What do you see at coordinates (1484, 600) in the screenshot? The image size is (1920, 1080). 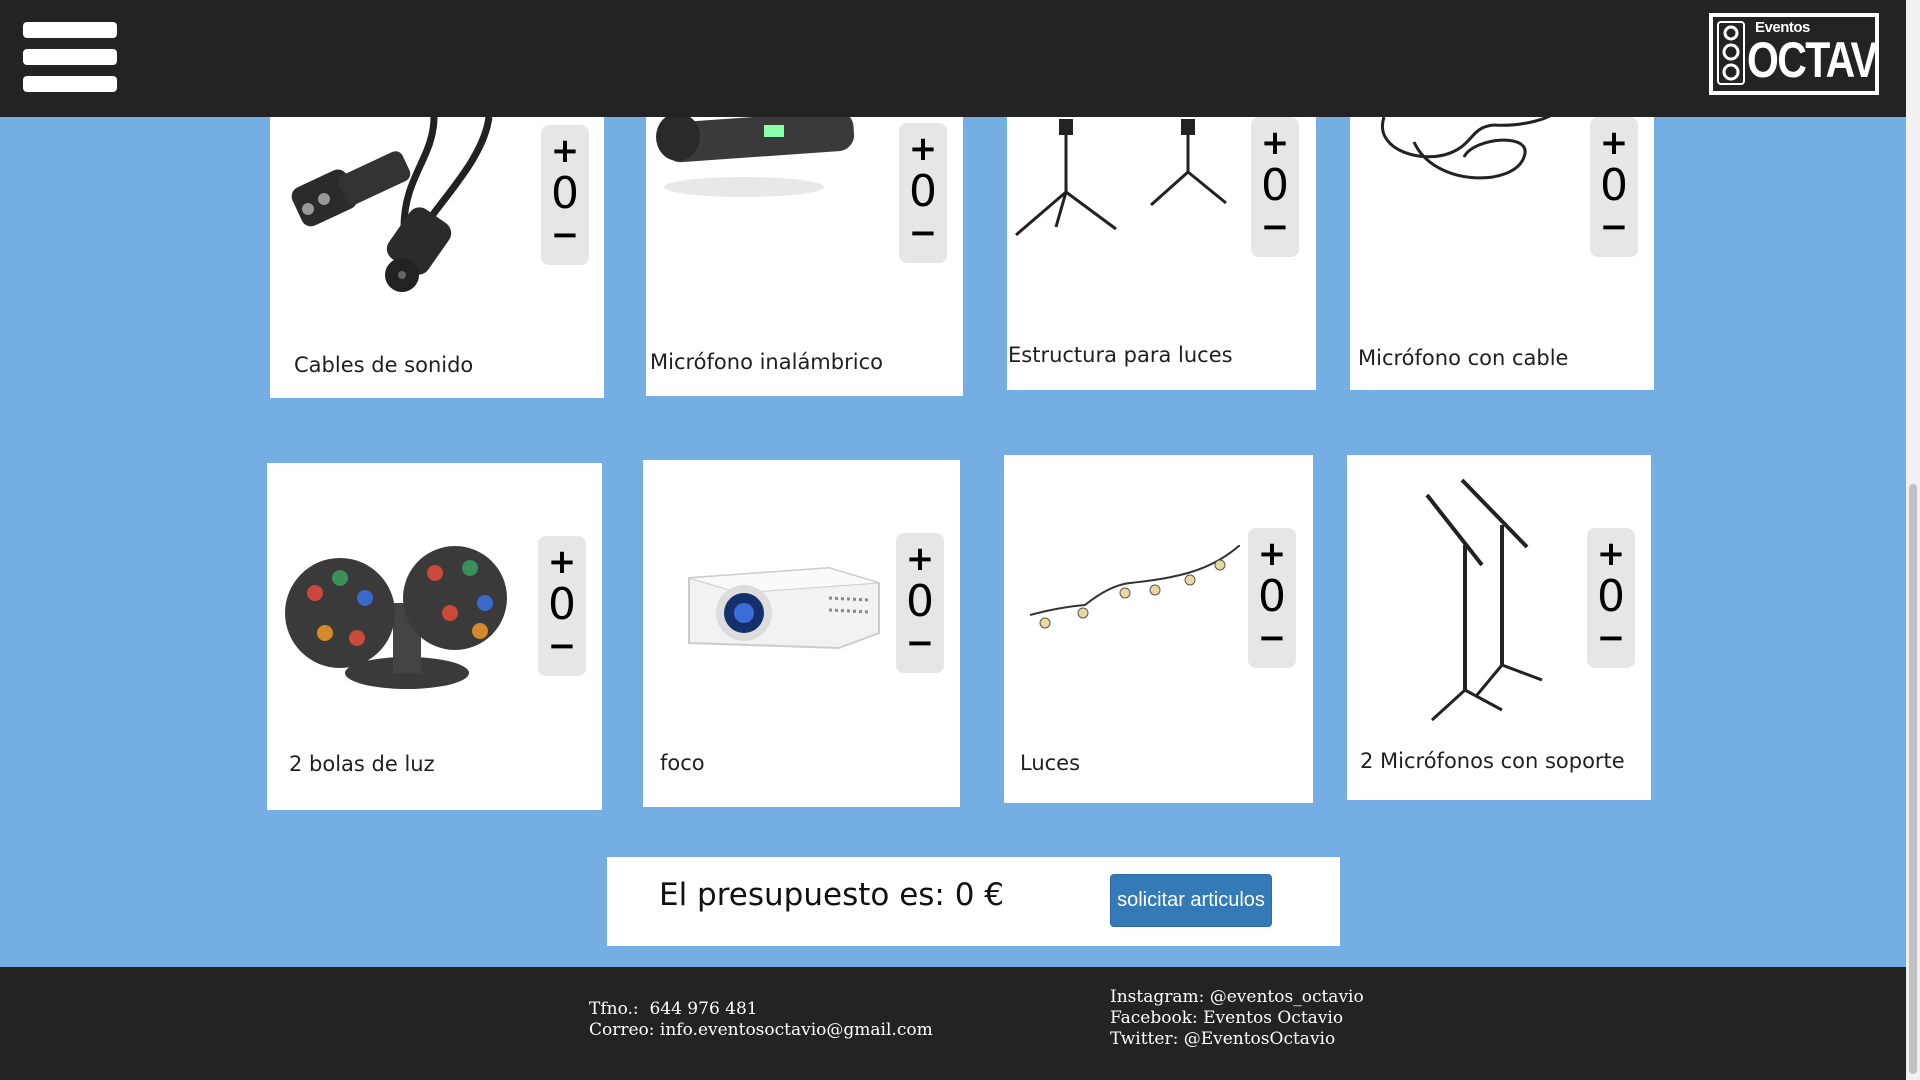 I see `microphone-stands-image` at bounding box center [1484, 600].